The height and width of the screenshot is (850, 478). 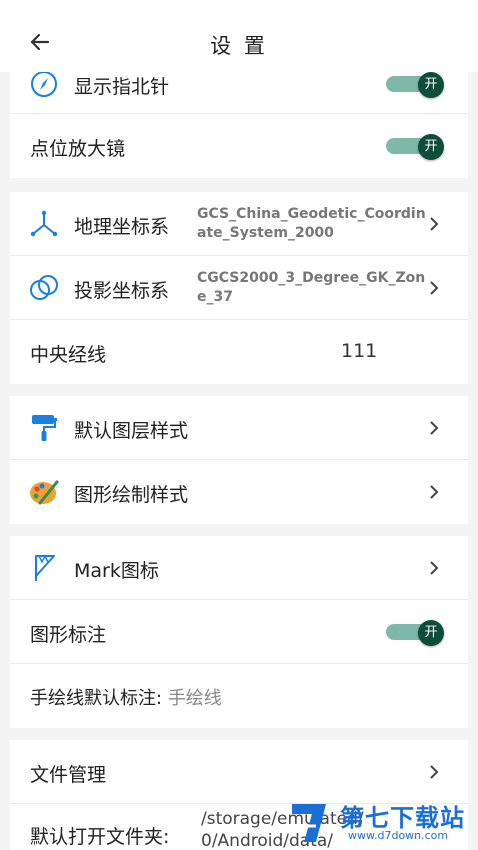 I want to click on paint-roller-icon, so click(x=44, y=428).